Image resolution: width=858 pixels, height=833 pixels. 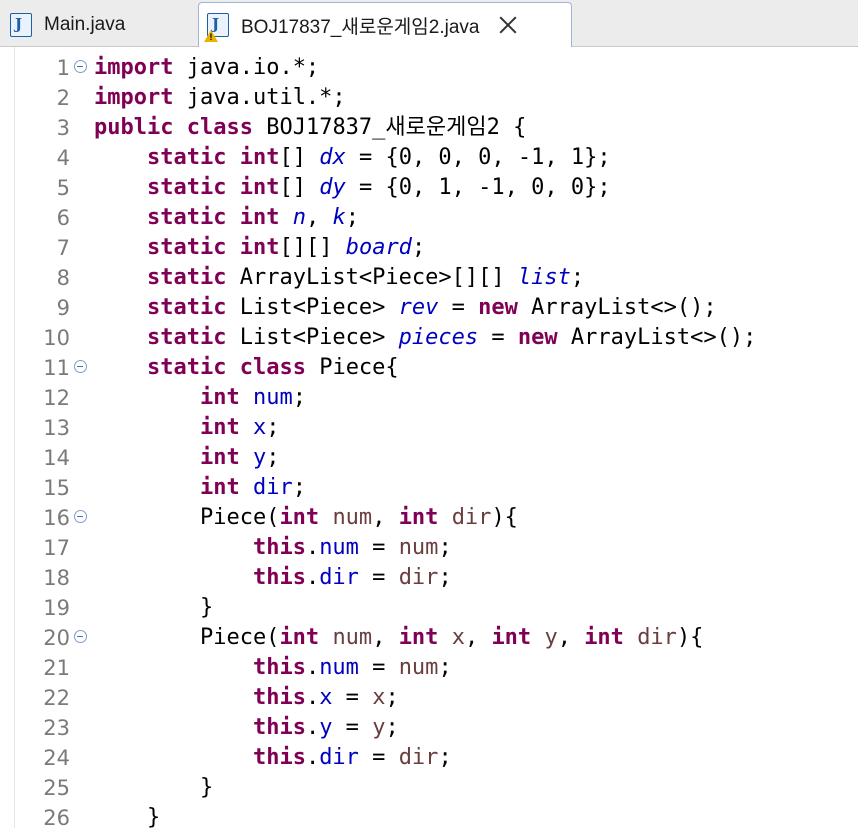 I want to click on field: y, so click(x=259, y=457).